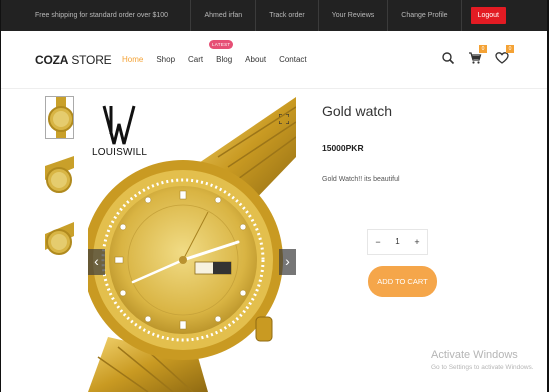 The image size is (549, 392). I want to click on chevron-left-icon: ‹, so click(96, 262).